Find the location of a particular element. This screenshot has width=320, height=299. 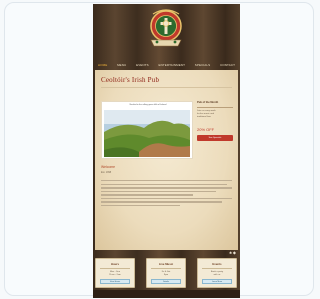

feature-box-heading: Hours is located at coordinates (115, 264).